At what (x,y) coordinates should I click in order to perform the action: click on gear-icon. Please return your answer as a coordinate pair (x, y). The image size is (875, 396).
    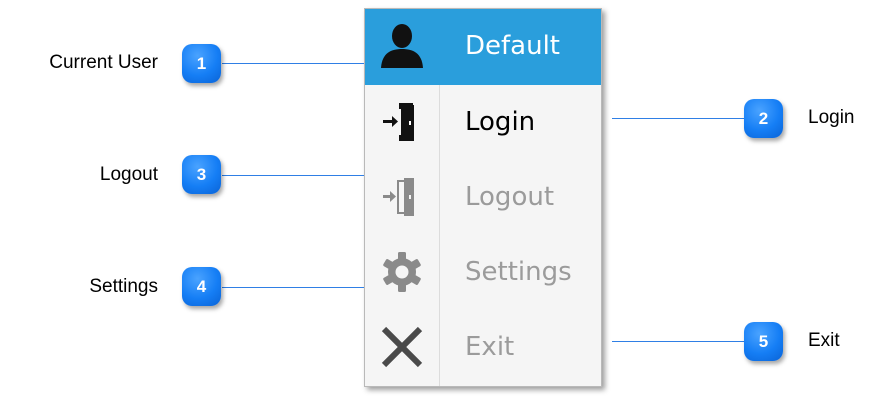
    Looking at the image, I should click on (402, 272).